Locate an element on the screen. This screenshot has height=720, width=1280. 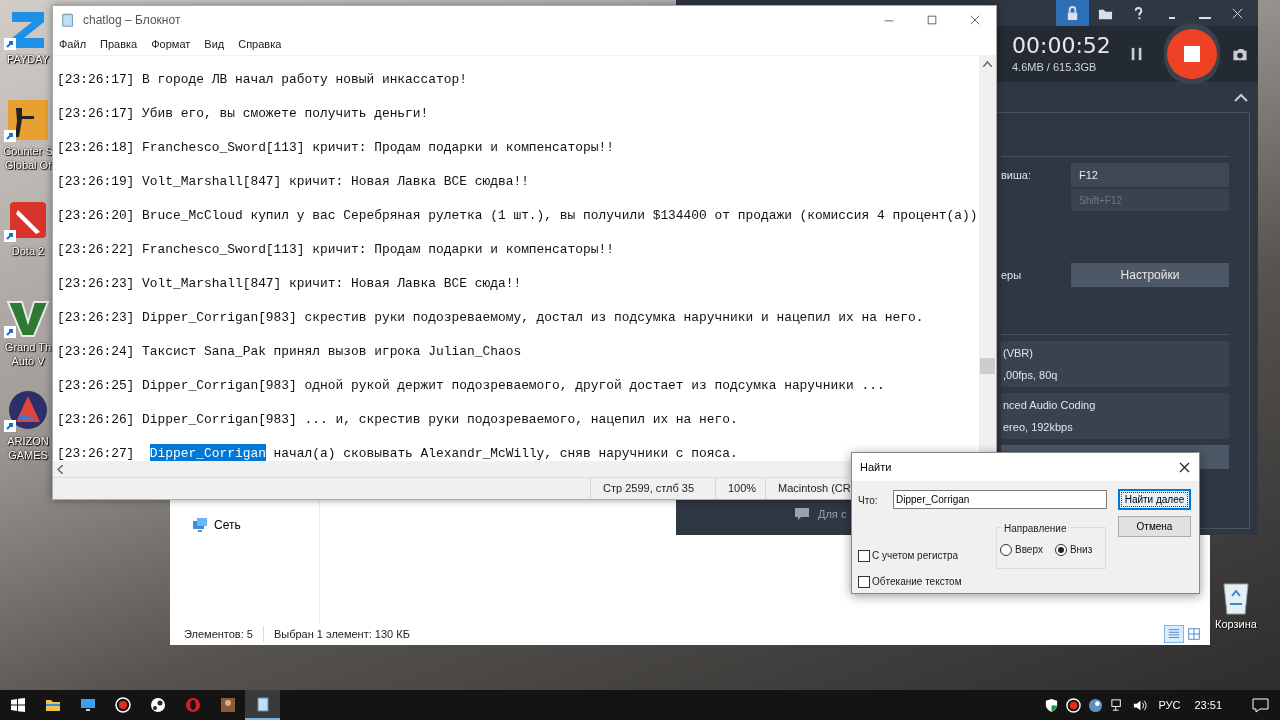
text-line: [23:26:23] Dipper_Corrigan[983] скрестив руки подозреваемому, достал из подсумка наручники и нацепил их на него. is located at coordinates (490, 318).